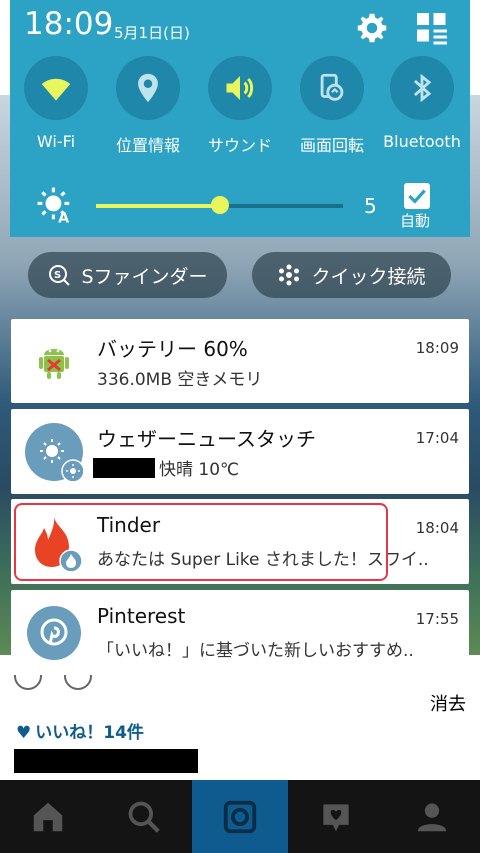 This screenshot has width=480, height=853. Describe the element at coordinates (448, 703) in the screenshot. I see `clear-all-button: 消去` at that location.